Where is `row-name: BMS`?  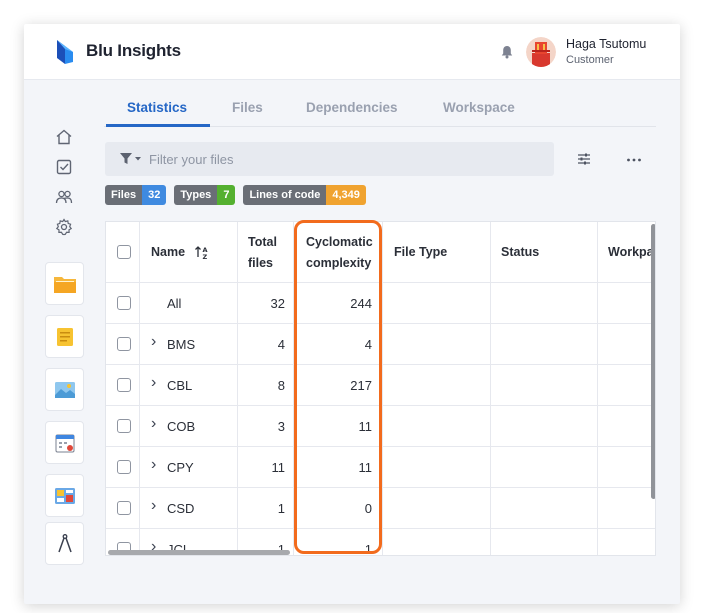 row-name: BMS is located at coordinates (181, 344).